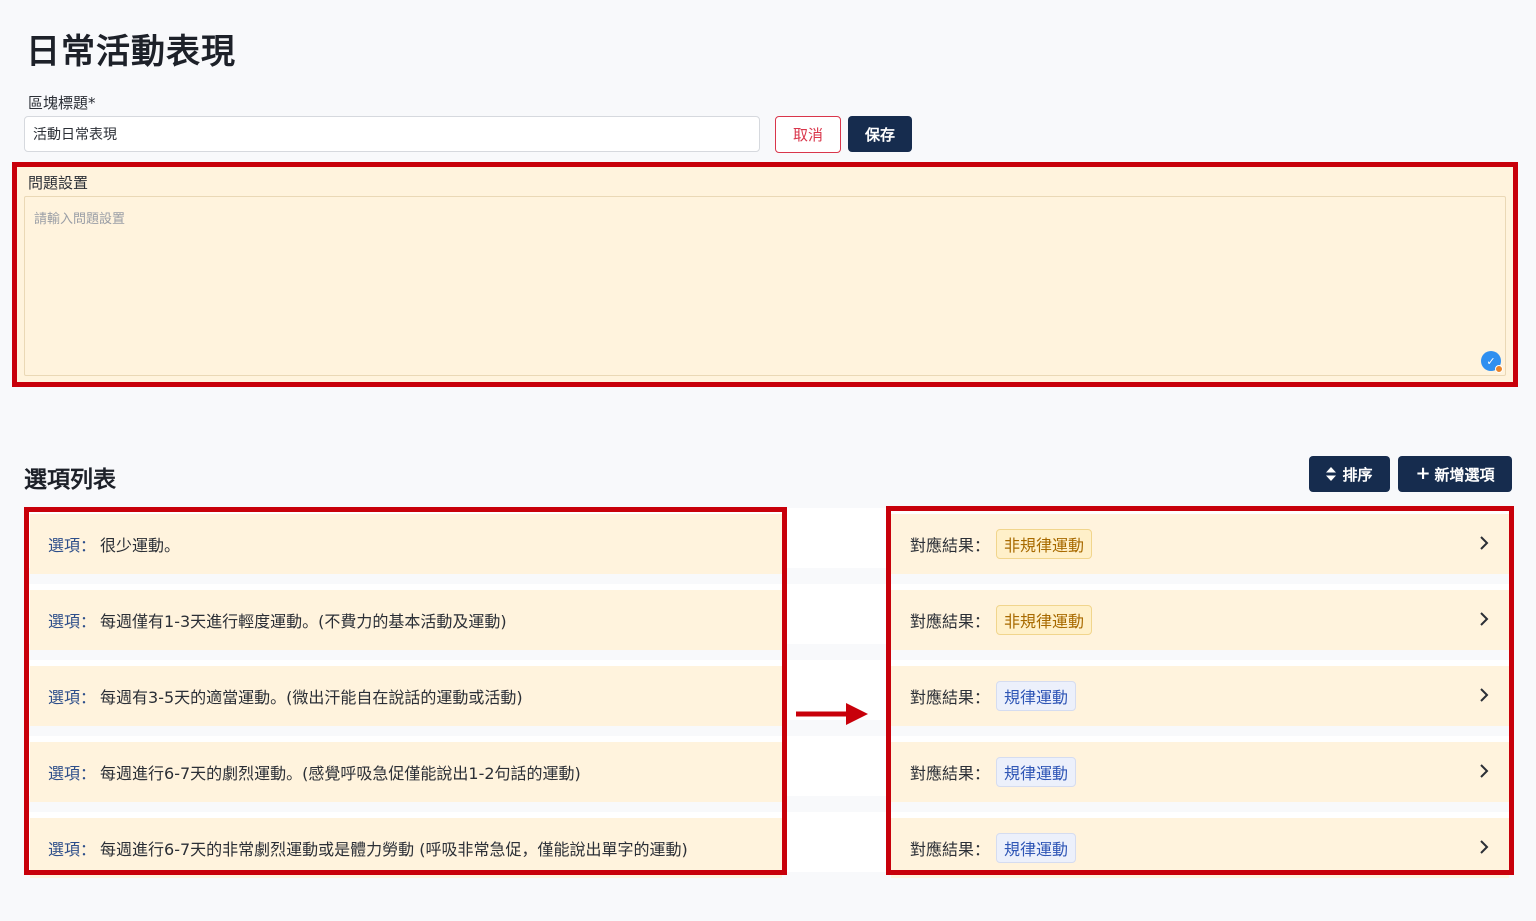  I want to click on option-item: 選項： 每週有3-5天的適當運動。(微出汗能自在說話的運動或活動), so click(406, 696).